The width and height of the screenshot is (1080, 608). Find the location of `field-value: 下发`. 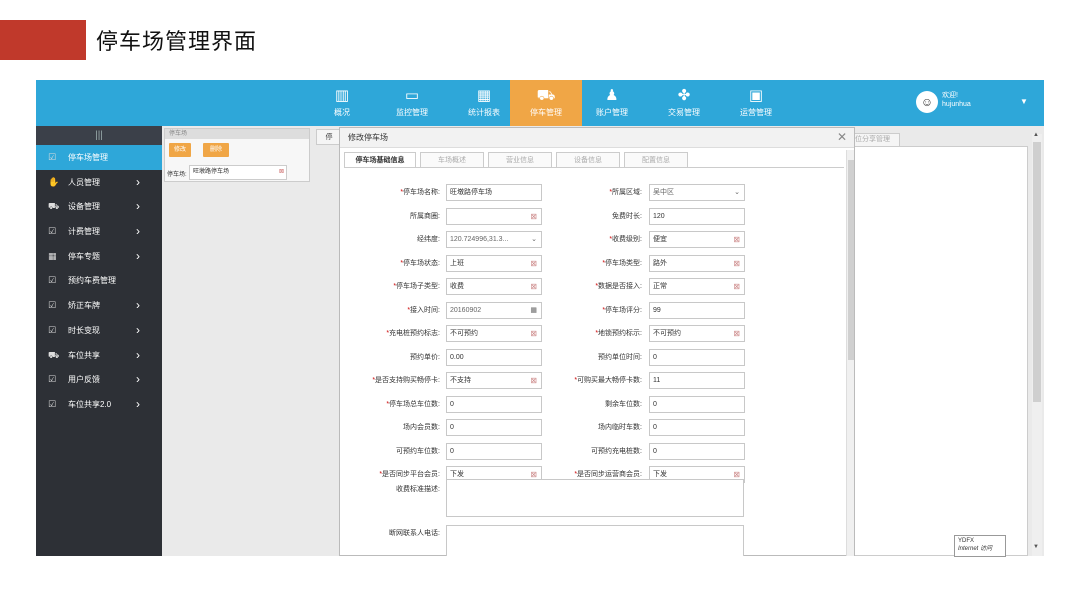

field-value: 下发 is located at coordinates (457, 474).